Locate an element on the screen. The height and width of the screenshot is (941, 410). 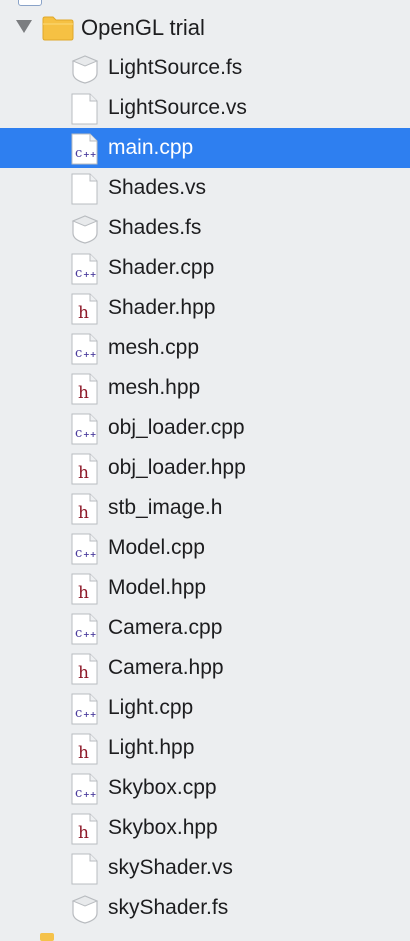
file-row: c ++ Skybox.cpp is located at coordinates (205, 788).